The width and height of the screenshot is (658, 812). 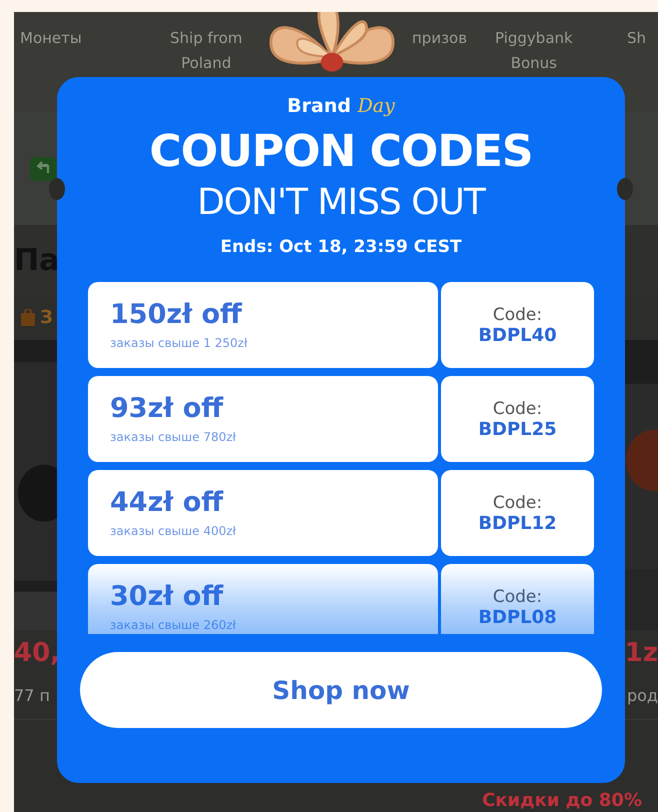 What do you see at coordinates (32, 695) in the screenshot?
I see `sold-count: 77 п` at bounding box center [32, 695].